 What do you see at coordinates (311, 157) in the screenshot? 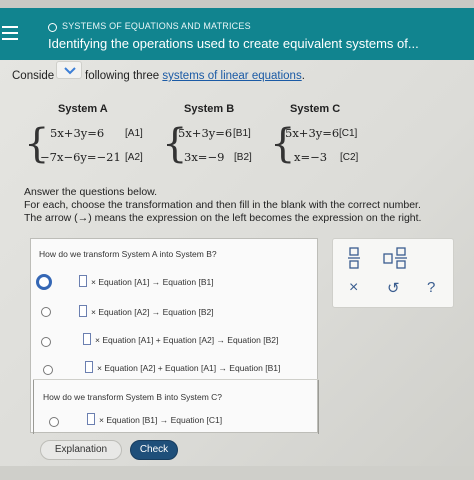
I see `equation-c2: x=−3` at bounding box center [311, 157].